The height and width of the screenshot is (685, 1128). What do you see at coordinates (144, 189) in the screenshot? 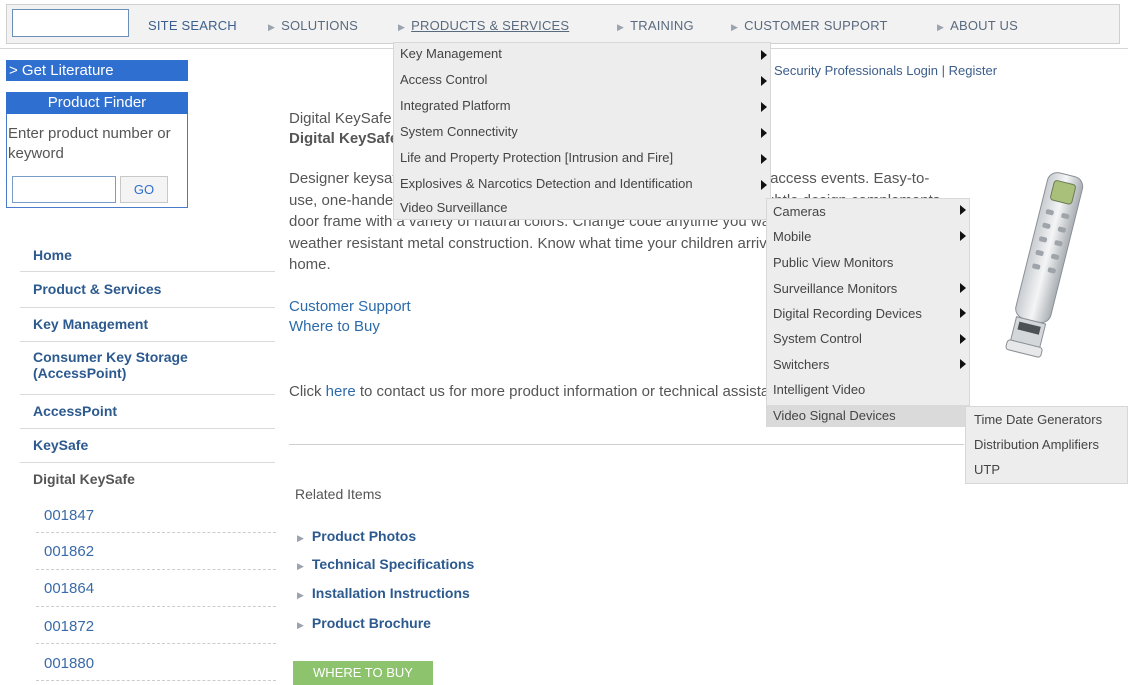
I see `product-finder-go-button: GO` at bounding box center [144, 189].